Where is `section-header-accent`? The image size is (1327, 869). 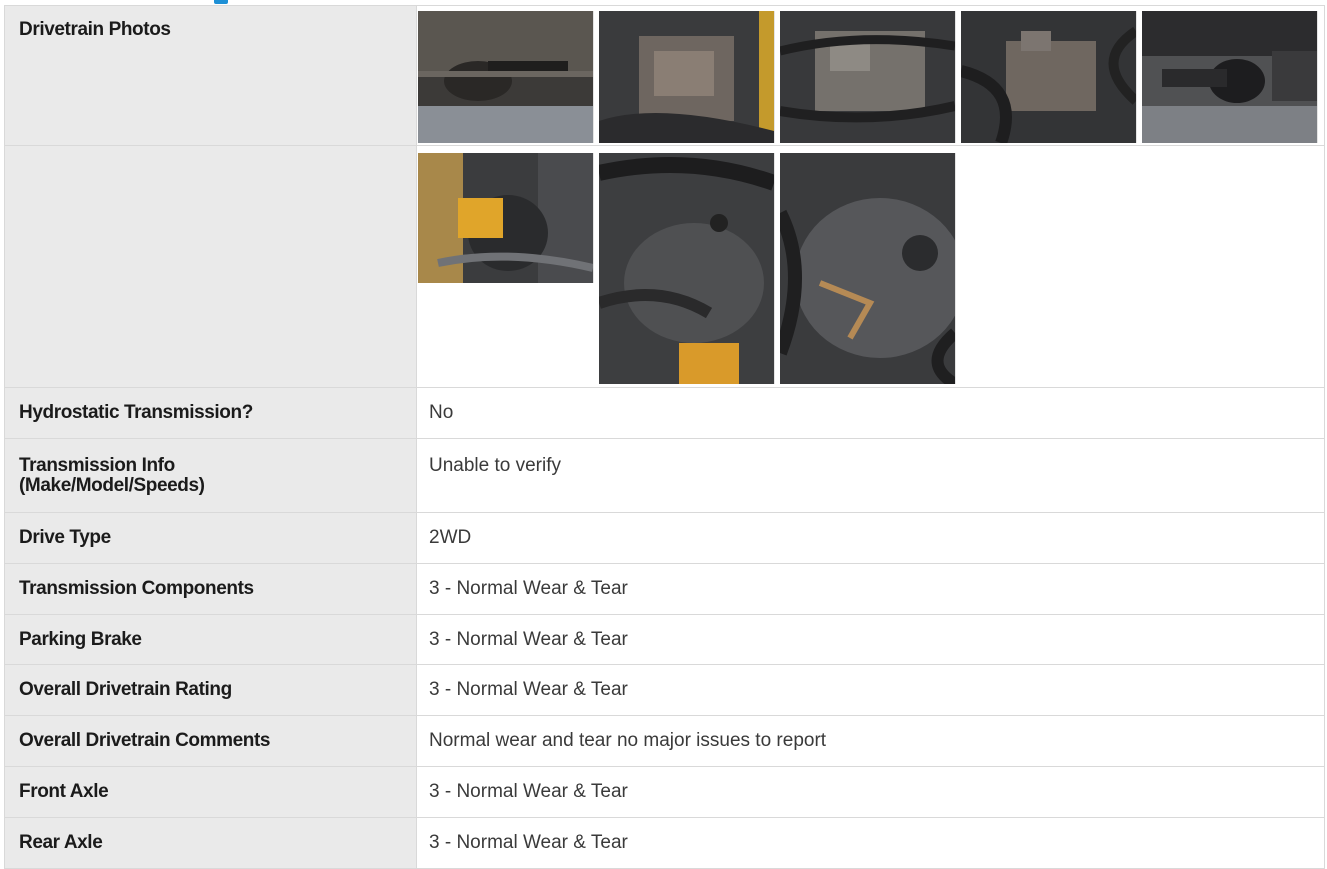
section-header-accent is located at coordinates (221, 2).